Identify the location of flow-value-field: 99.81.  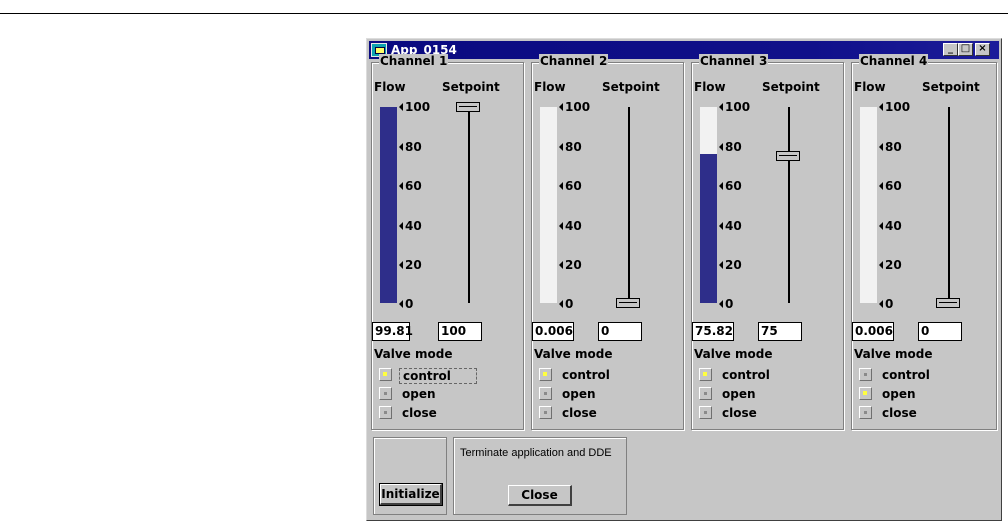
(392, 331).